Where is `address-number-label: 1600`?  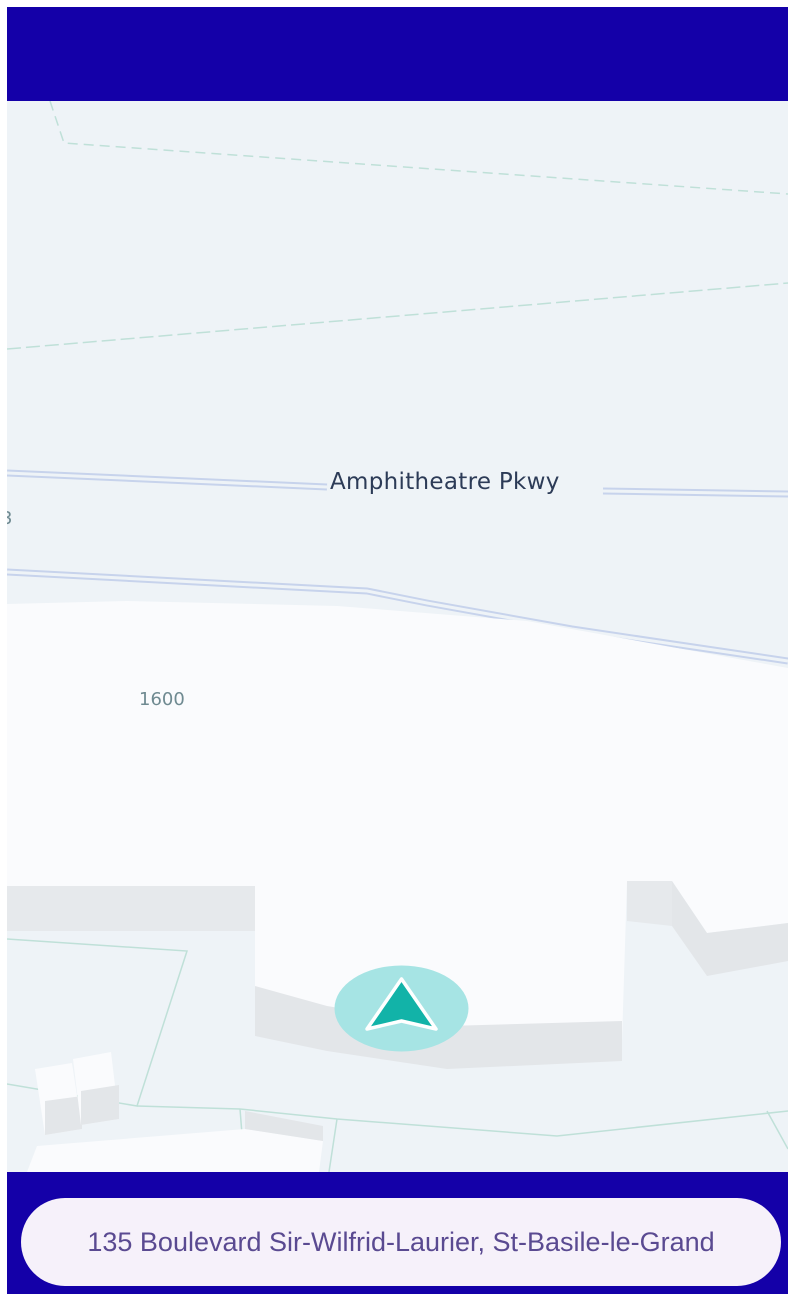 address-number-label: 1600 is located at coordinates (162, 699).